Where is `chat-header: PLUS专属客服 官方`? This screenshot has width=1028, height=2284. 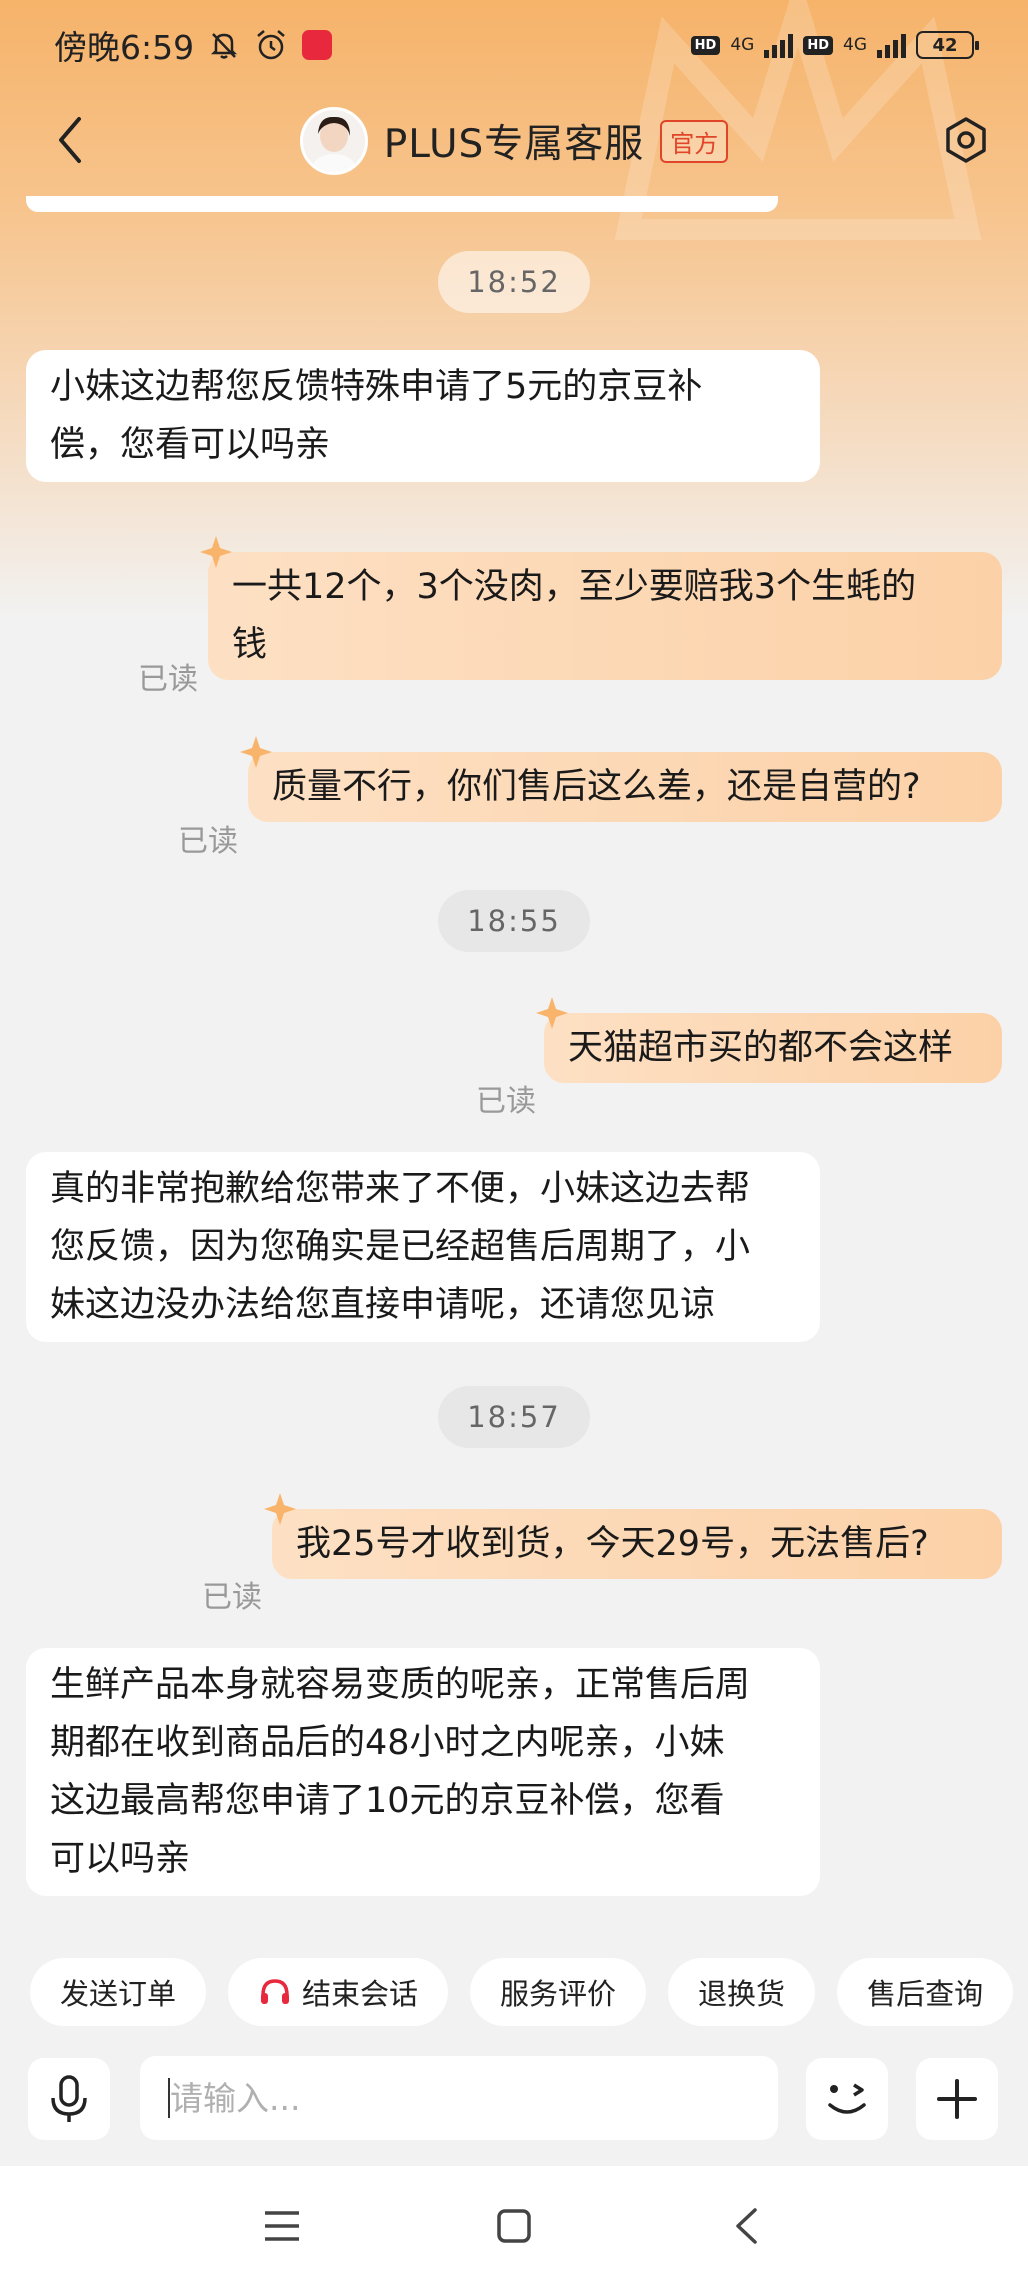
chat-header: PLUS专属客服 官方 is located at coordinates (514, 141).